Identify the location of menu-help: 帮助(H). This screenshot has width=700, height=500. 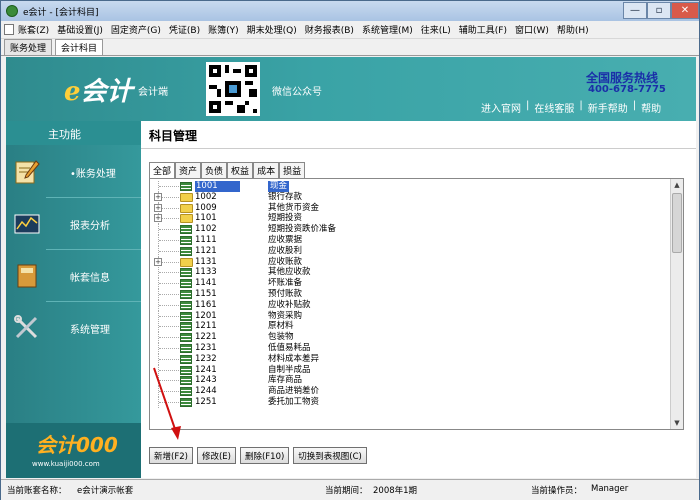
(573, 29).